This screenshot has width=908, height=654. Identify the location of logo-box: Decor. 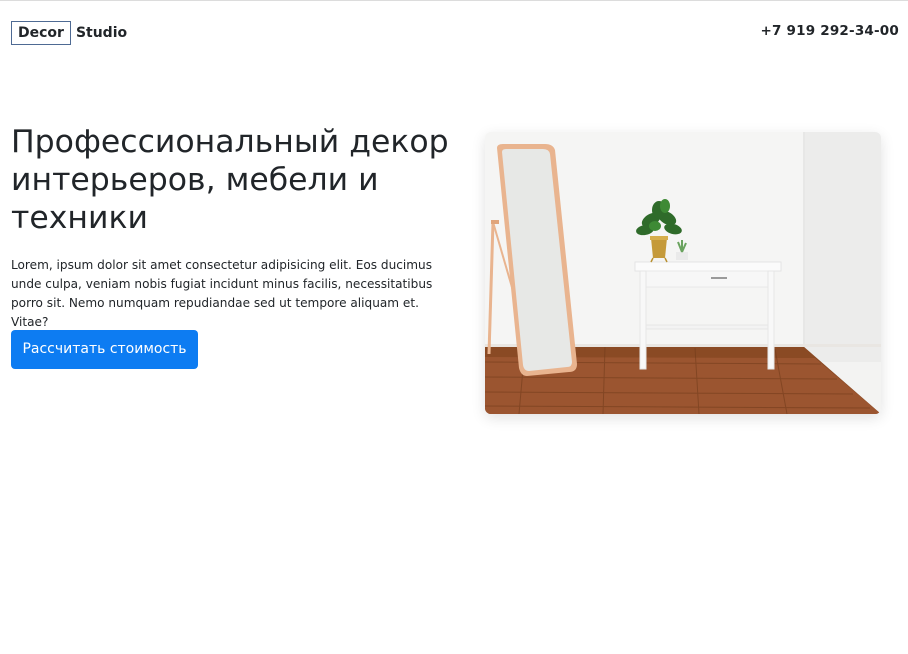
(41, 33).